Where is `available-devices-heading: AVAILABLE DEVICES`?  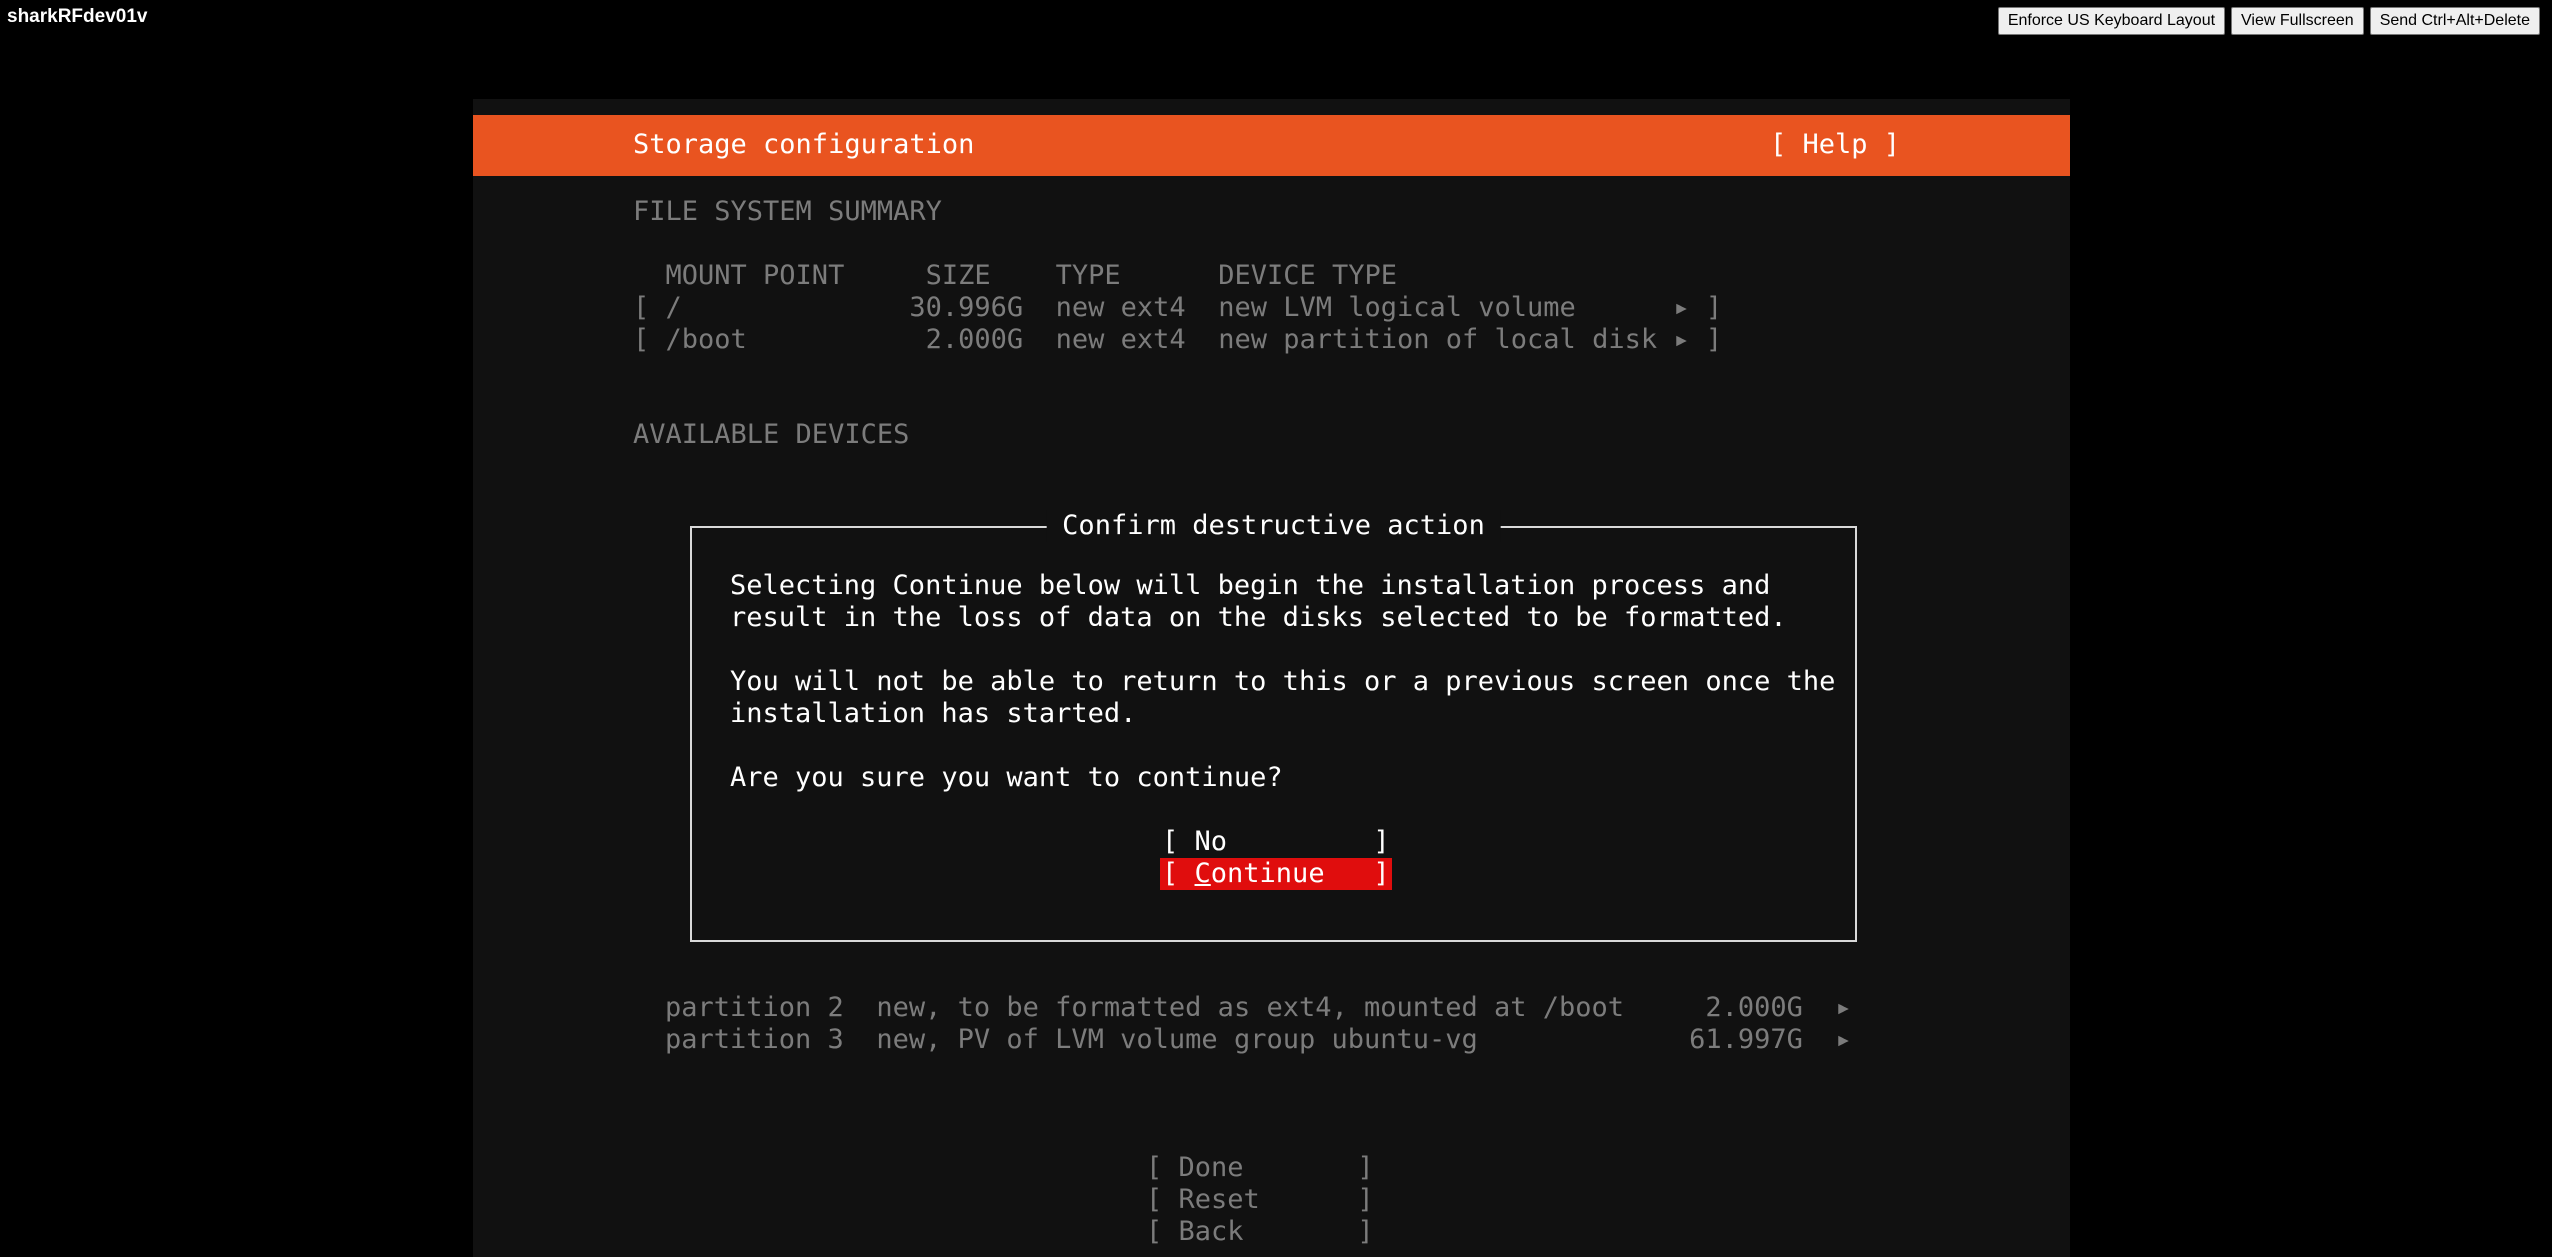
available-devices-heading: AVAILABLE DEVICES is located at coordinates (771, 434).